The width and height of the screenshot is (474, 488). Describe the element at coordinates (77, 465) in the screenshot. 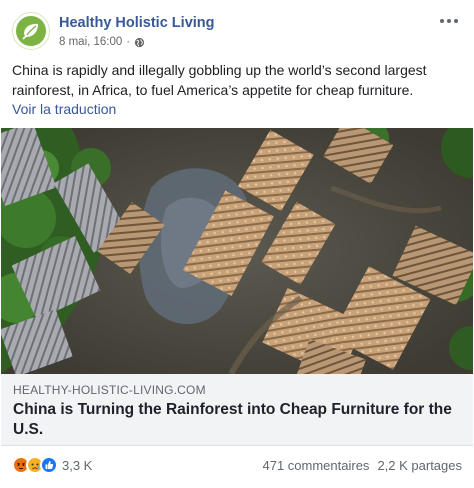

I see `reaction-count: 3,3 K` at that location.